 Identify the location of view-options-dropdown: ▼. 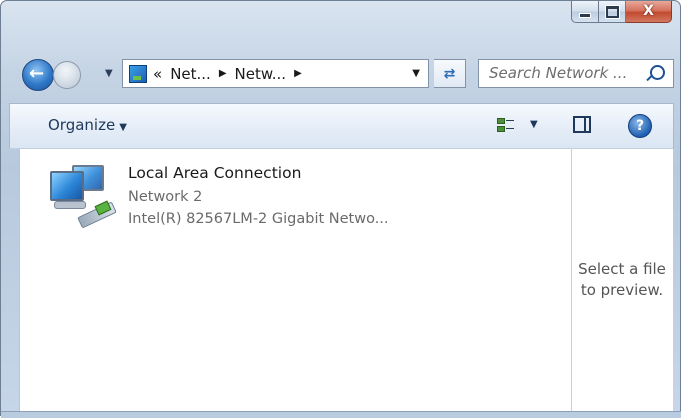
(534, 124).